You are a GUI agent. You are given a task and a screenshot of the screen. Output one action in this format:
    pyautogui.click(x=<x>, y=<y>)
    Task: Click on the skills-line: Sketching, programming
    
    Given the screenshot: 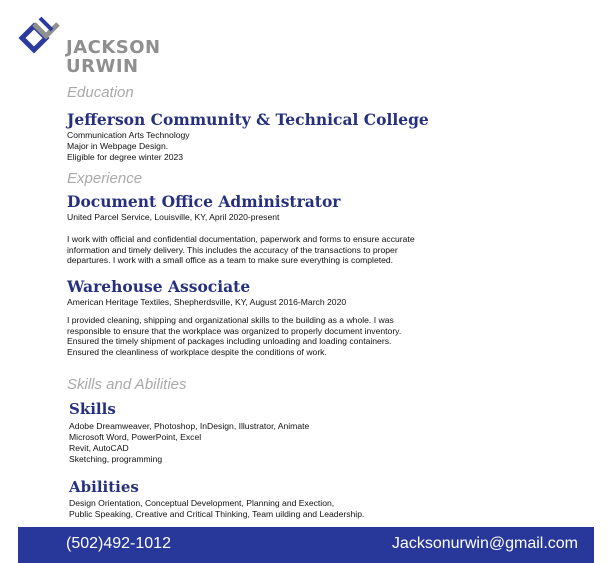 What is the action you would take?
    pyautogui.click(x=116, y=459)
    